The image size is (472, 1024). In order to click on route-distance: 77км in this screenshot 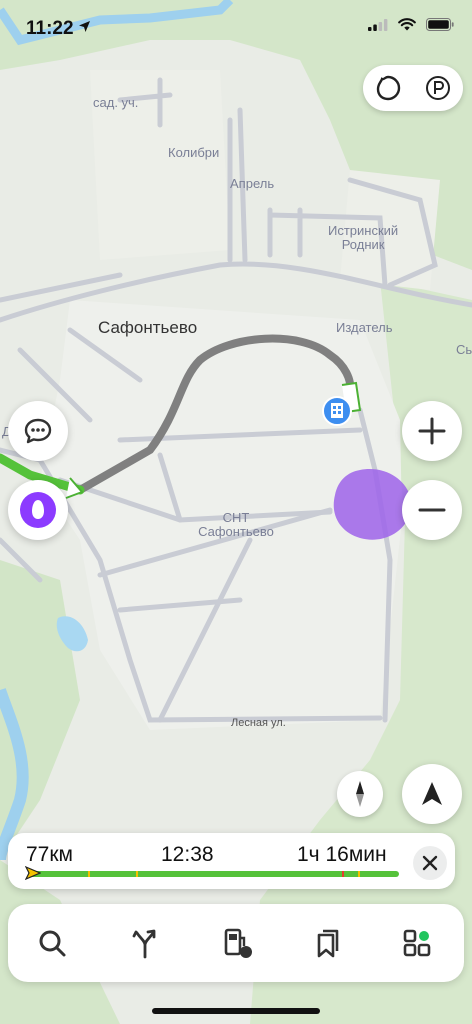, I will do `click(49, 854)`.